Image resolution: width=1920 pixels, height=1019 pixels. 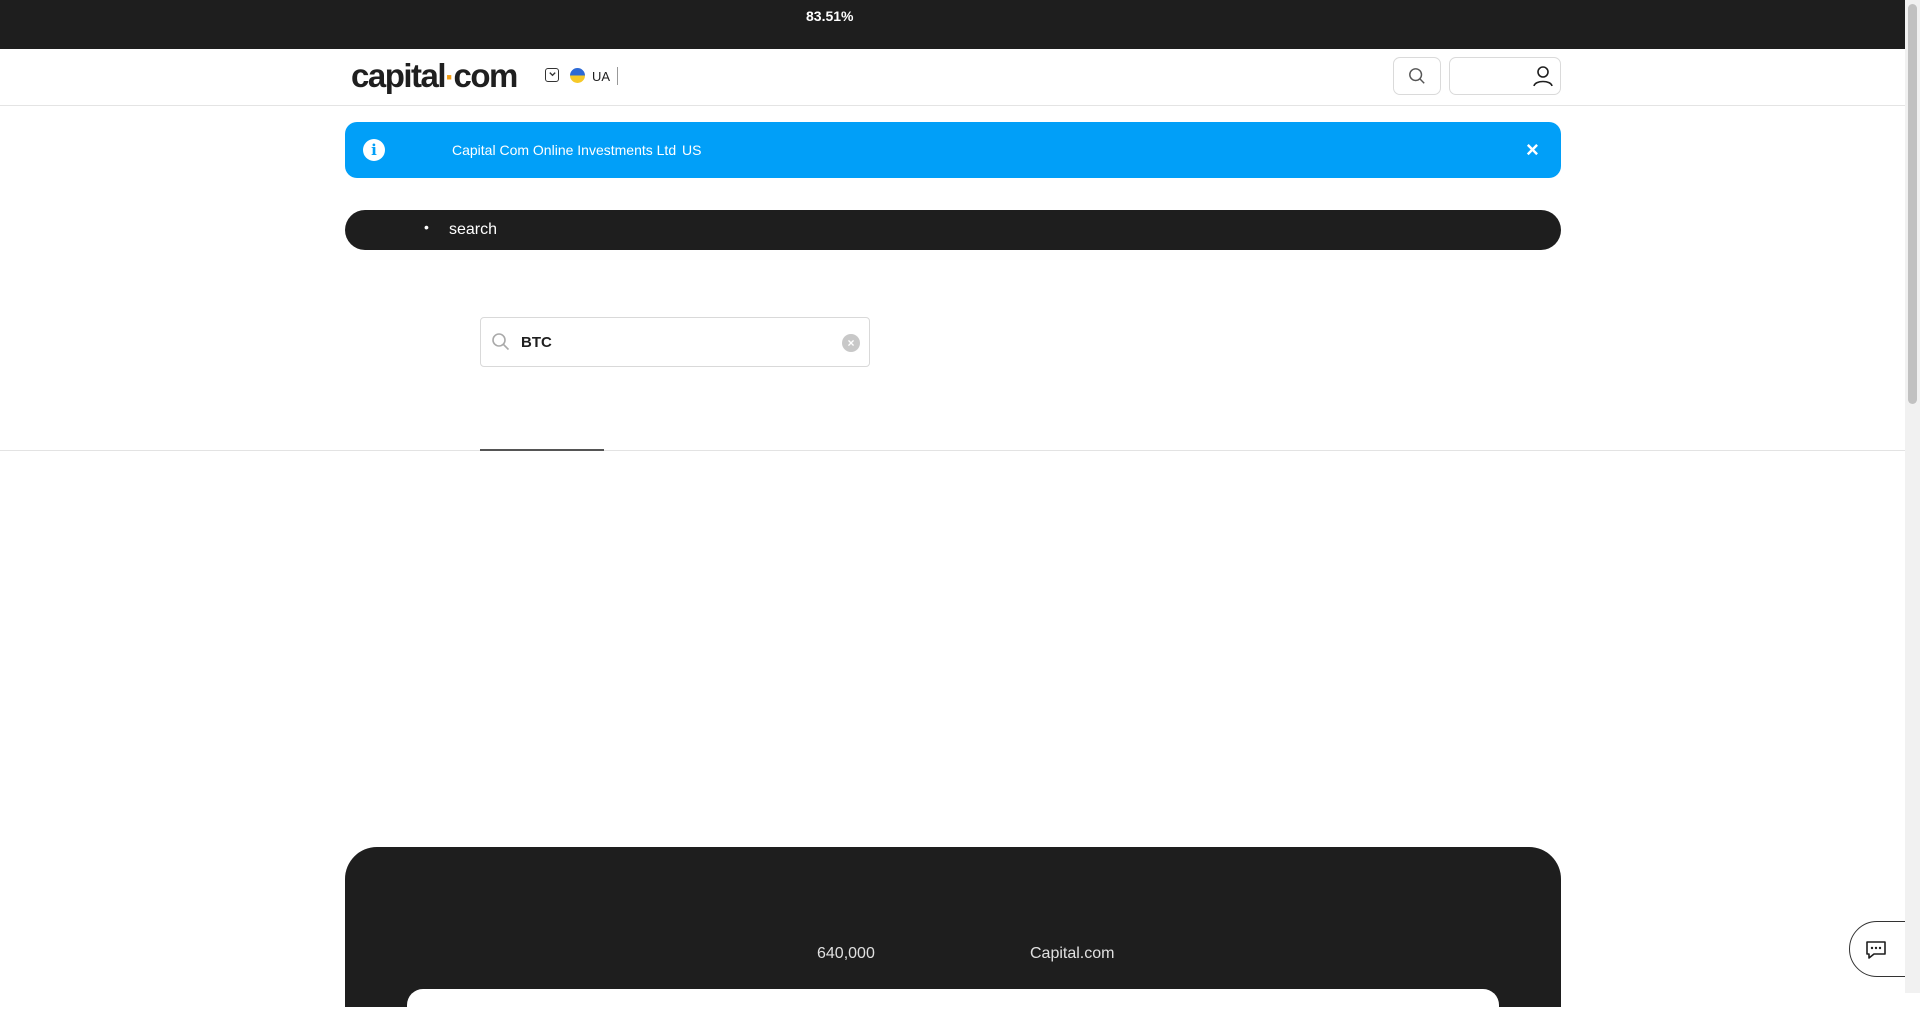 I want to click on header-divider, so click(x=617, y=76).